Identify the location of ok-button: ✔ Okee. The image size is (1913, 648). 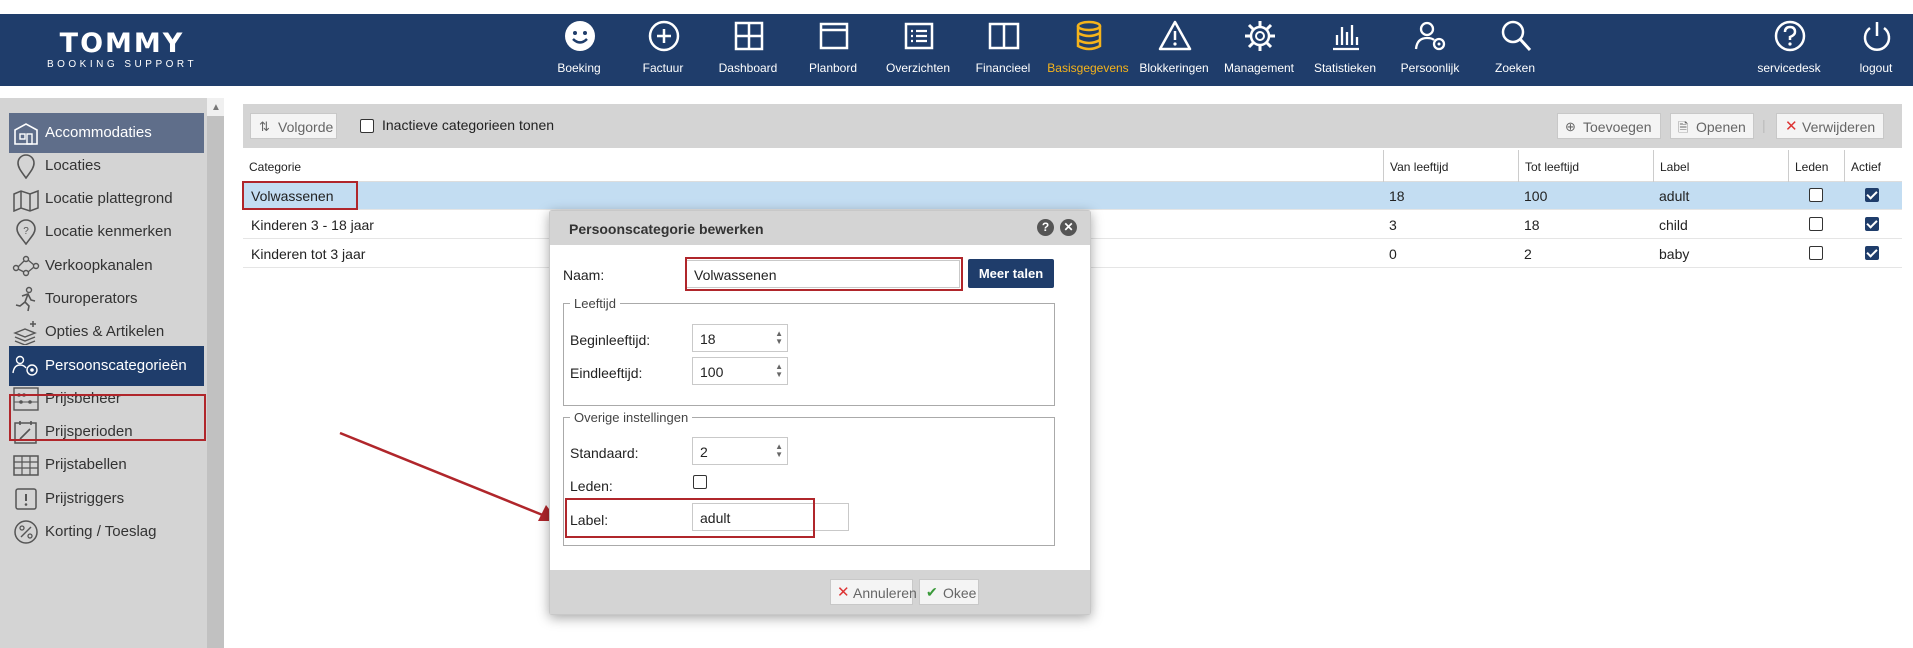
(949, 592).